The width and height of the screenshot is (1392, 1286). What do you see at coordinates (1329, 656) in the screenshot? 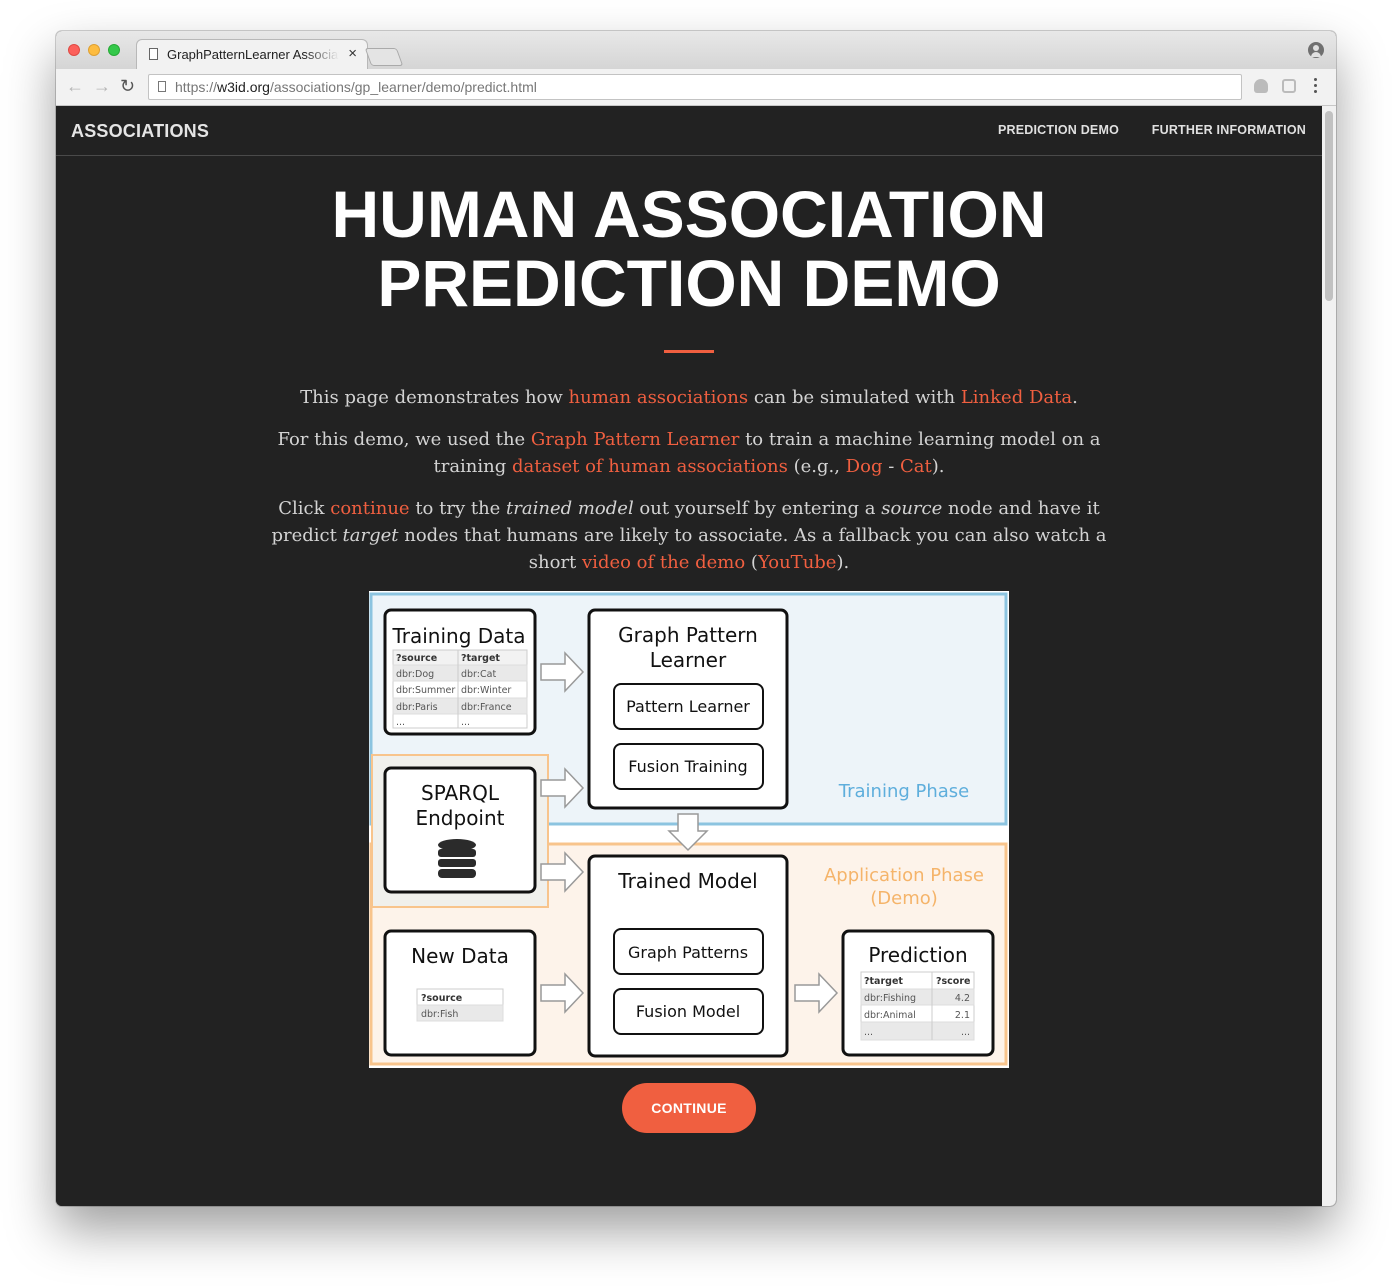
I see `vertical-scrollbar` at bounding box center [1329, 656].